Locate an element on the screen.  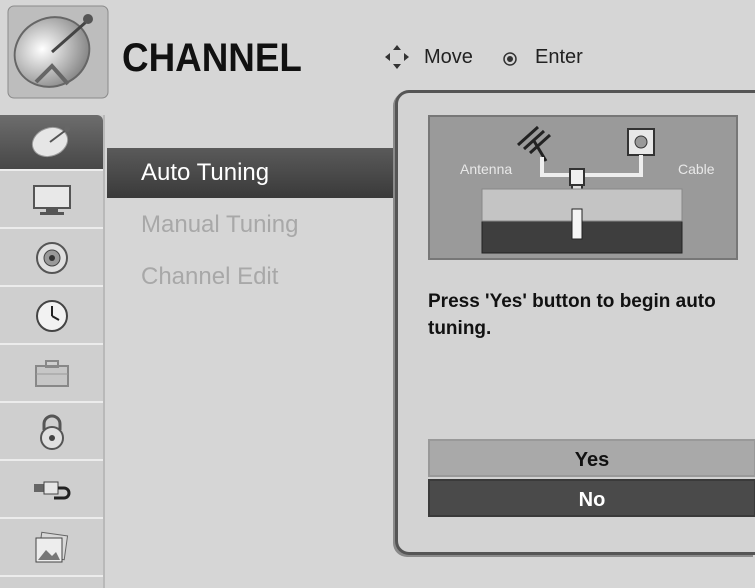
menu-item-auto-tuning: Auto Tuning is located at coordinates (257, 173).